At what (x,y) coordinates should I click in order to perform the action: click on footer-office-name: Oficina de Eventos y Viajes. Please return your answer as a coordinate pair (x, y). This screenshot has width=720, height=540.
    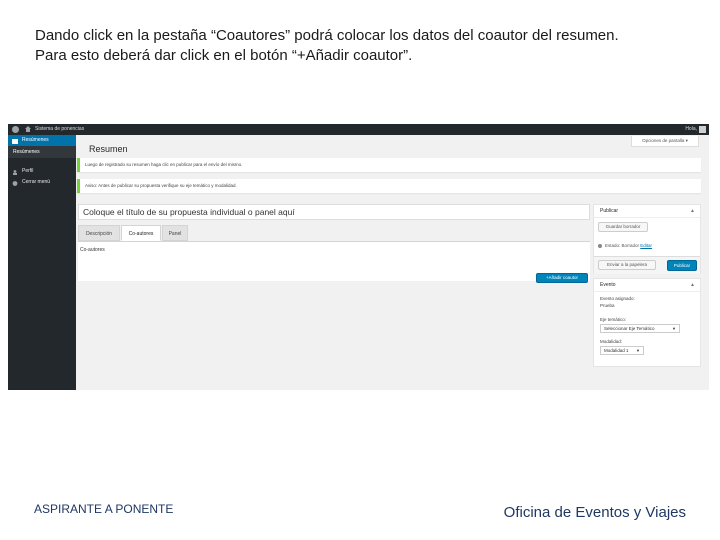
    Looking at the image, I should click on (594, 512).